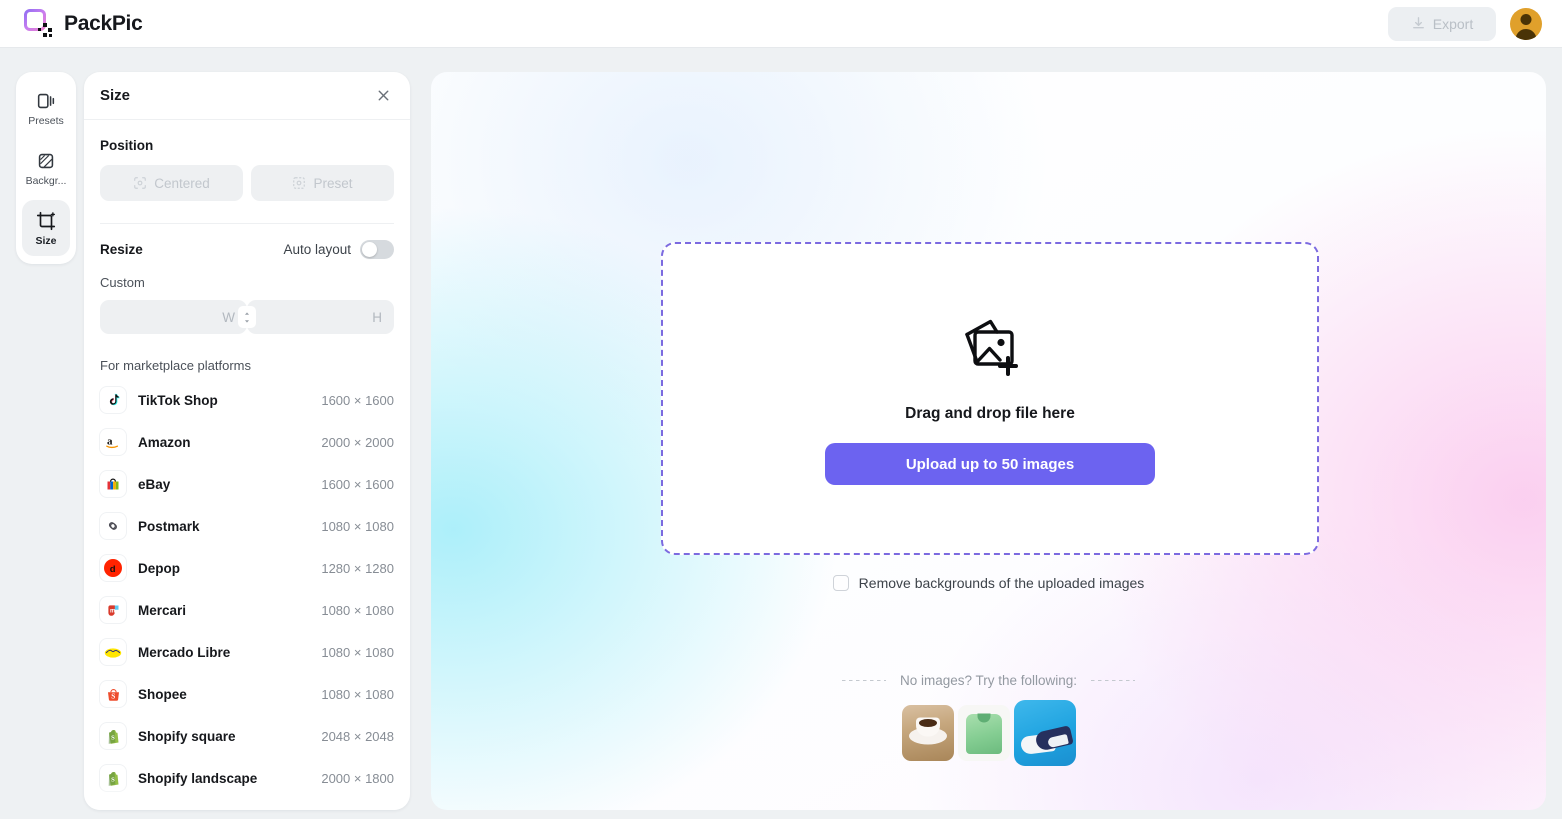 Image resolution: width=1562 pixels, height=819 pixels. I want to click on size-inputs: W H, so click(247, 317).